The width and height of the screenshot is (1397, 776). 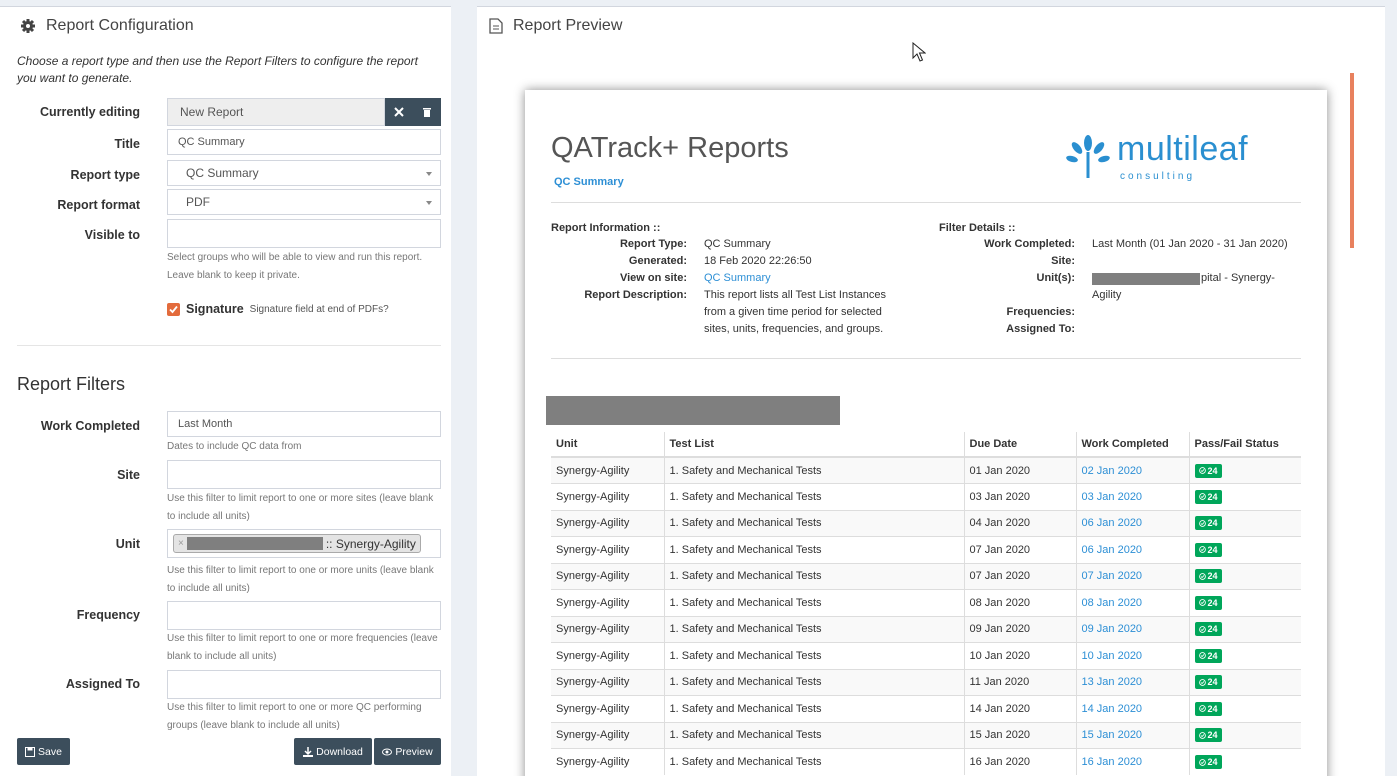 What do you see at coordinates (1000, 470) in the screenshot?
I see `due-date-cell: 01 Jan 2020` at bounding box center [1000, 470].